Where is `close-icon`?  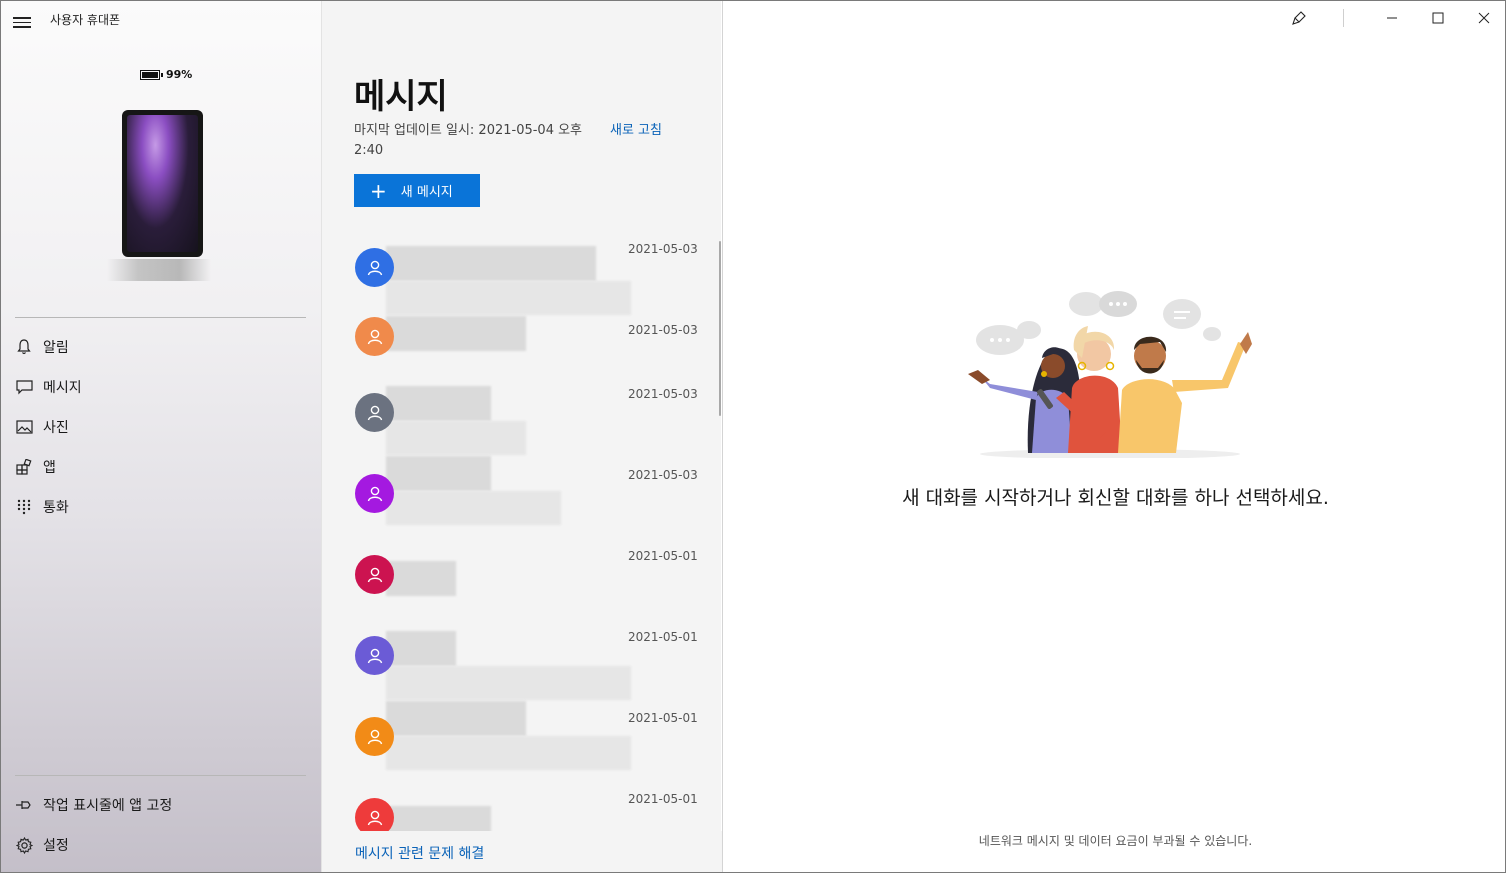
close-icon is located at coordinates (1483, 18).